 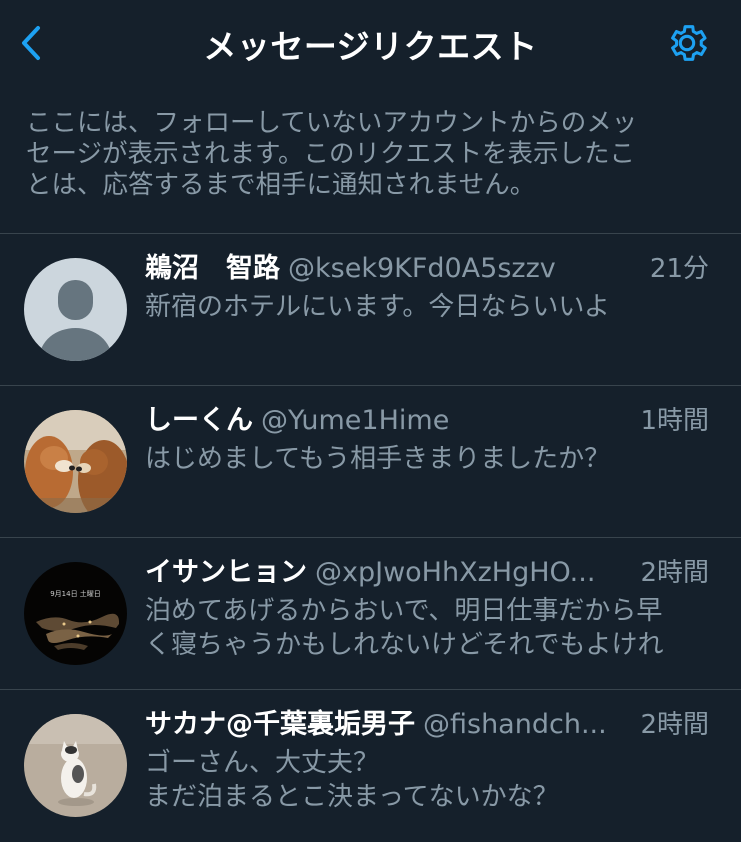 I want to click on settings-button, so click(x=687, y=43).